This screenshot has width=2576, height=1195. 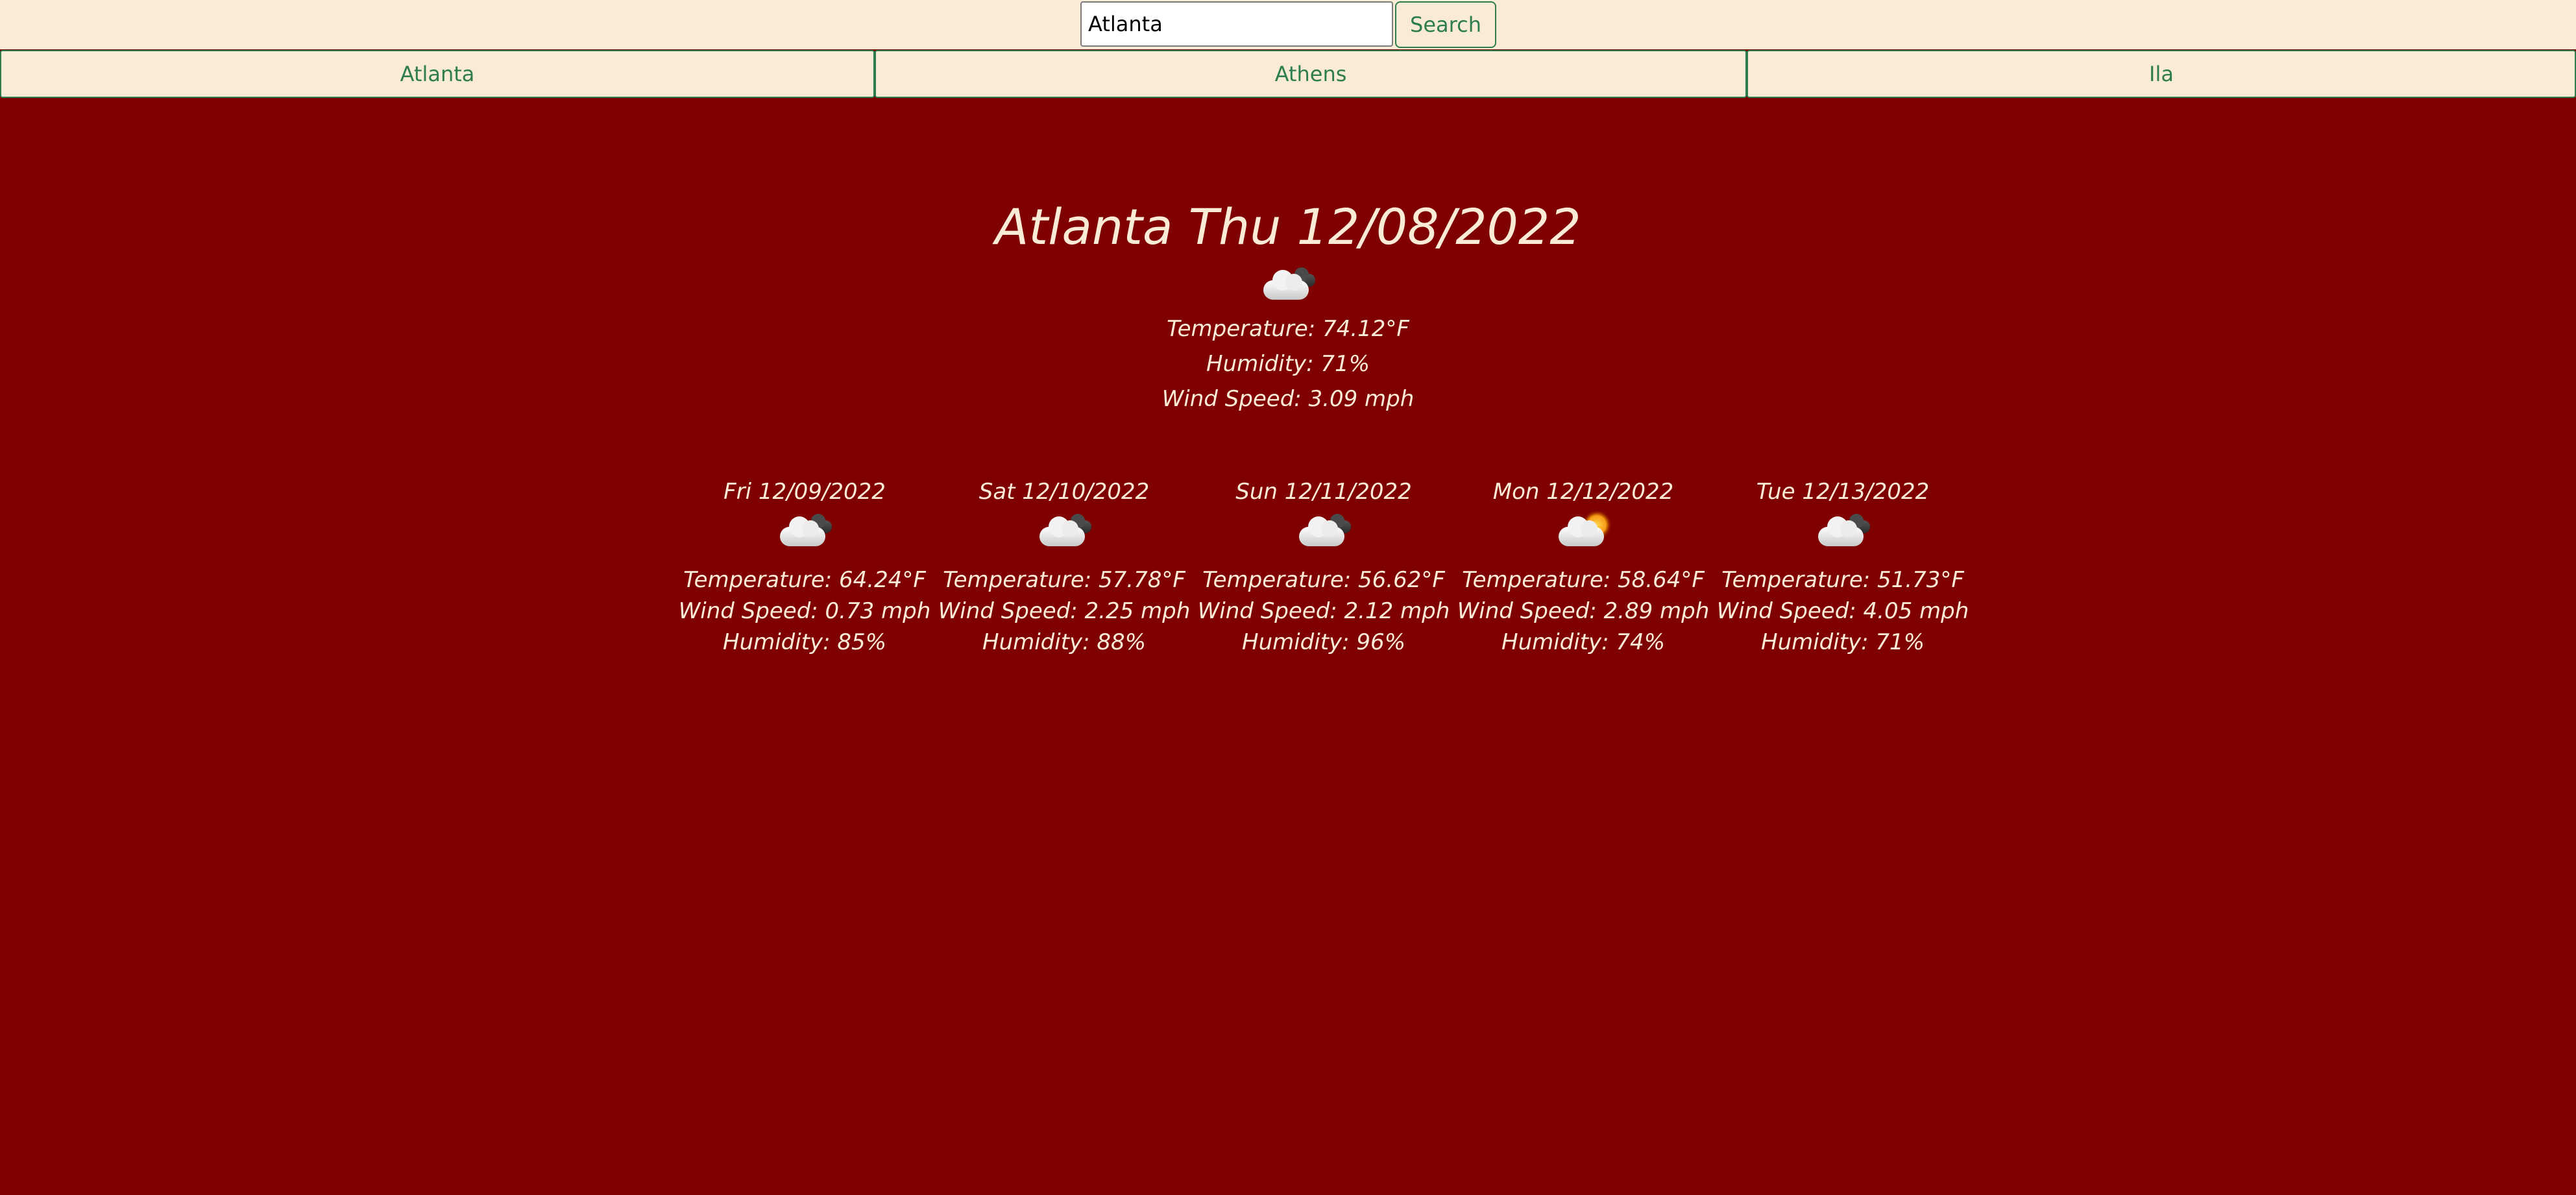 I want to click on forecast-temperature: Temperature: 58.64°F, so click(x=1583, y=580).